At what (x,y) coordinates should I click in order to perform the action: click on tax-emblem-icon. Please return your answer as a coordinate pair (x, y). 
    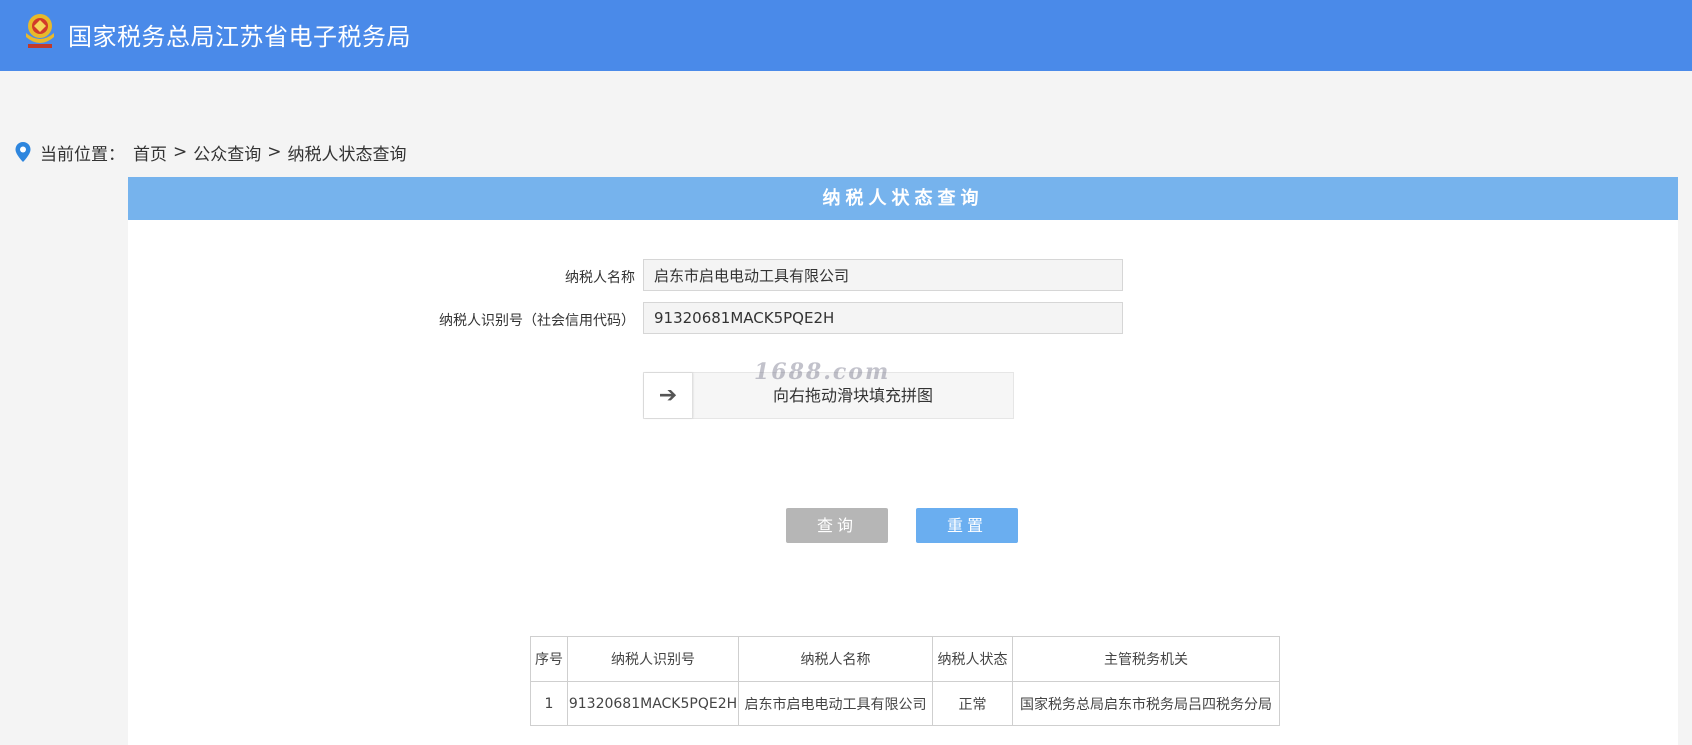
    Looking at the image, I should click on (40, 31).